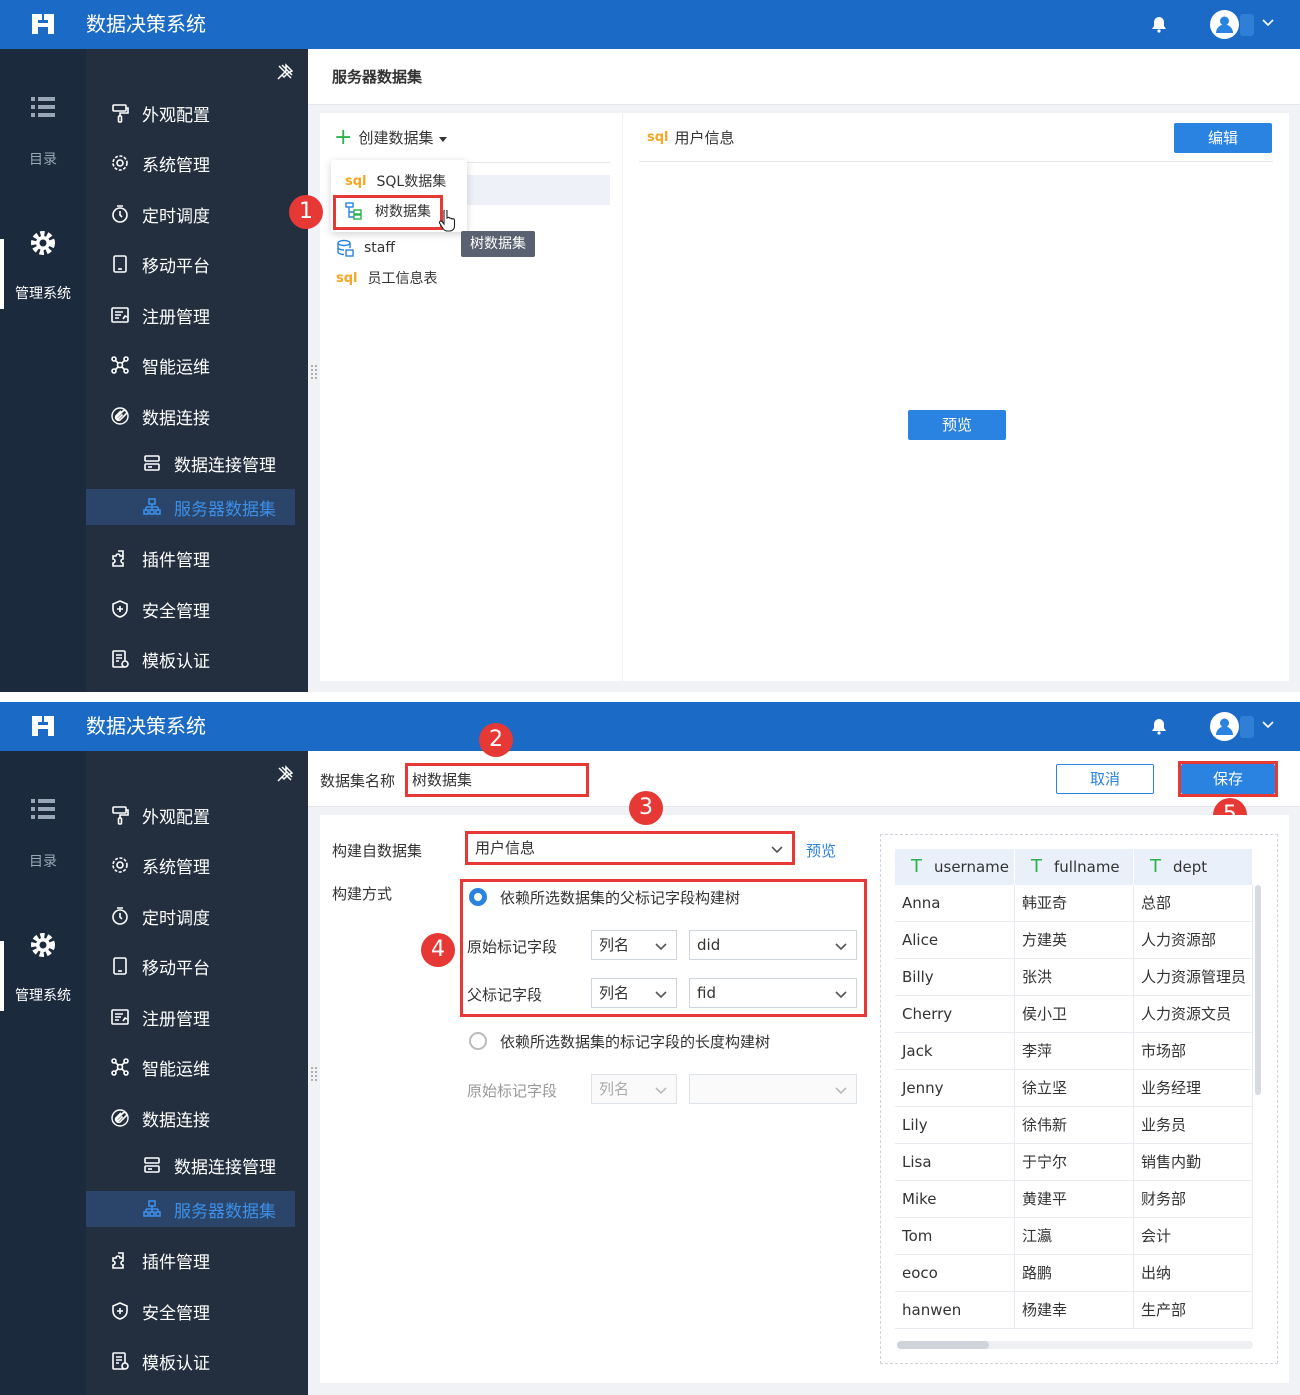 The height and width of the screenshot is (1395, 1300). I want to click on user-icon, so click(1224, 726).